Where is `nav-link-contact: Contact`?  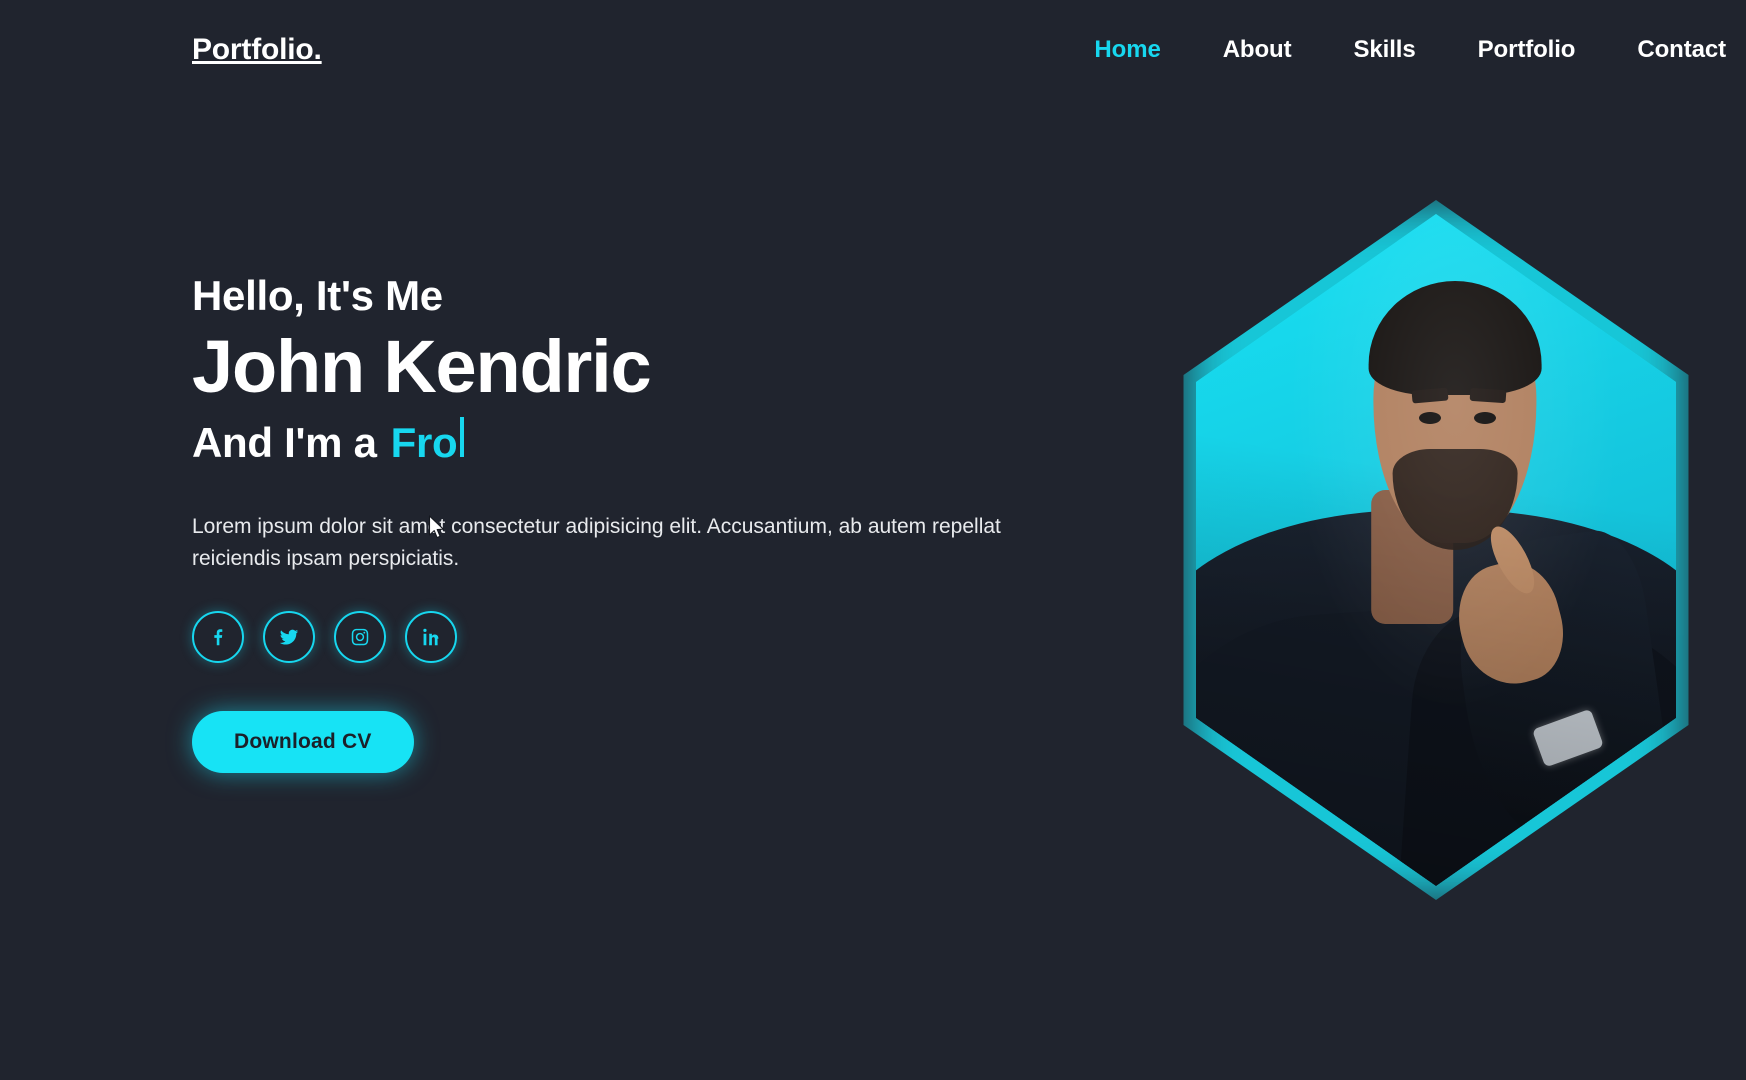
nav-link-contact: Contact is located at coordinates (1681, 50).